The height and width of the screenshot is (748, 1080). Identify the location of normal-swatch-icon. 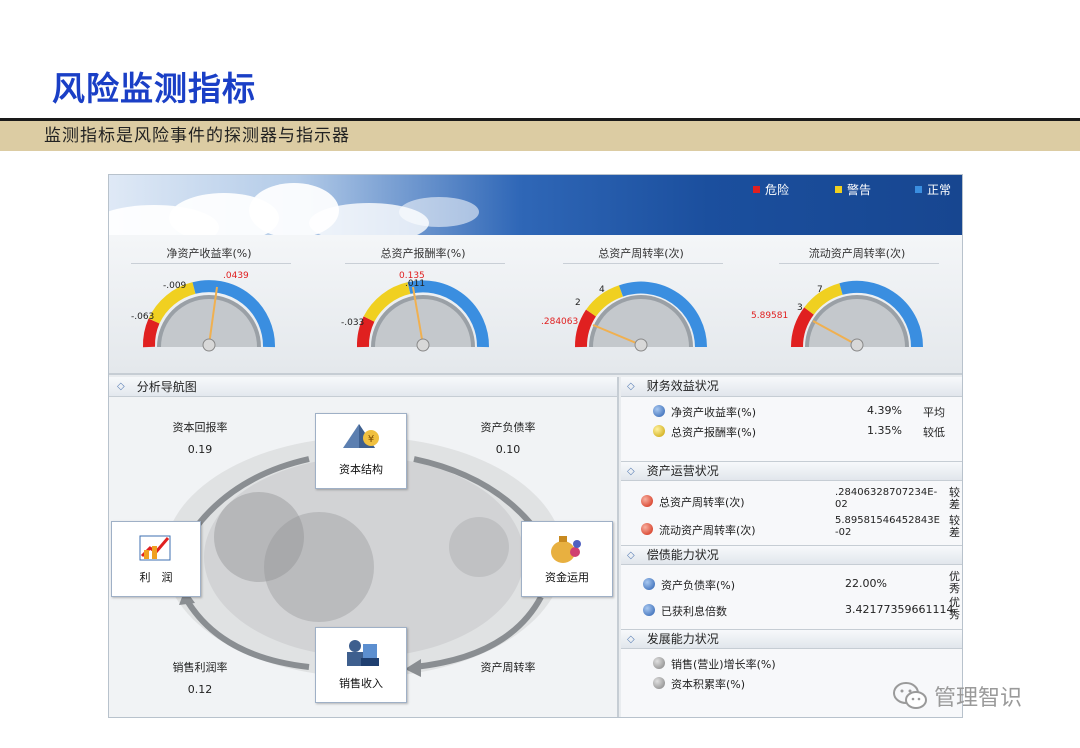
(918, 189).